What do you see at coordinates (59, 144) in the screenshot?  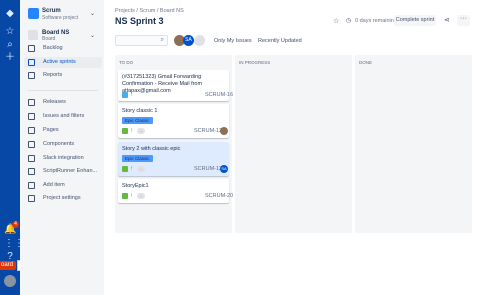 I see `sidebar-item-label: Components` at bounding box center [59, 144].